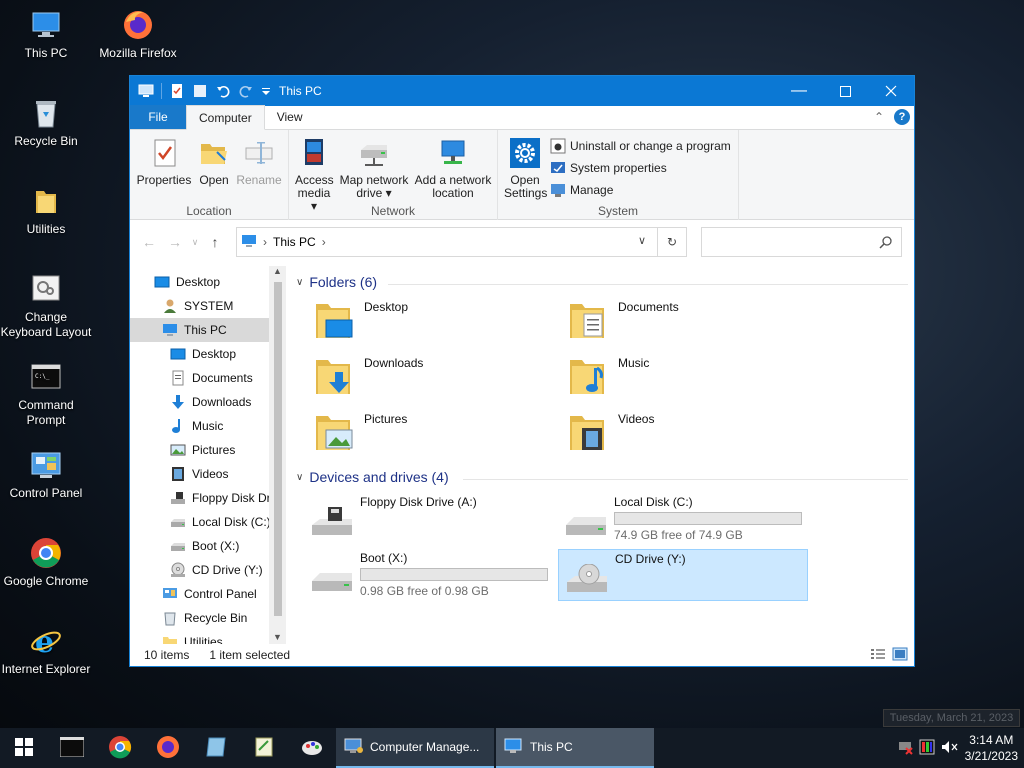  I want to click on properties-qa-icon, so click(177, 91).